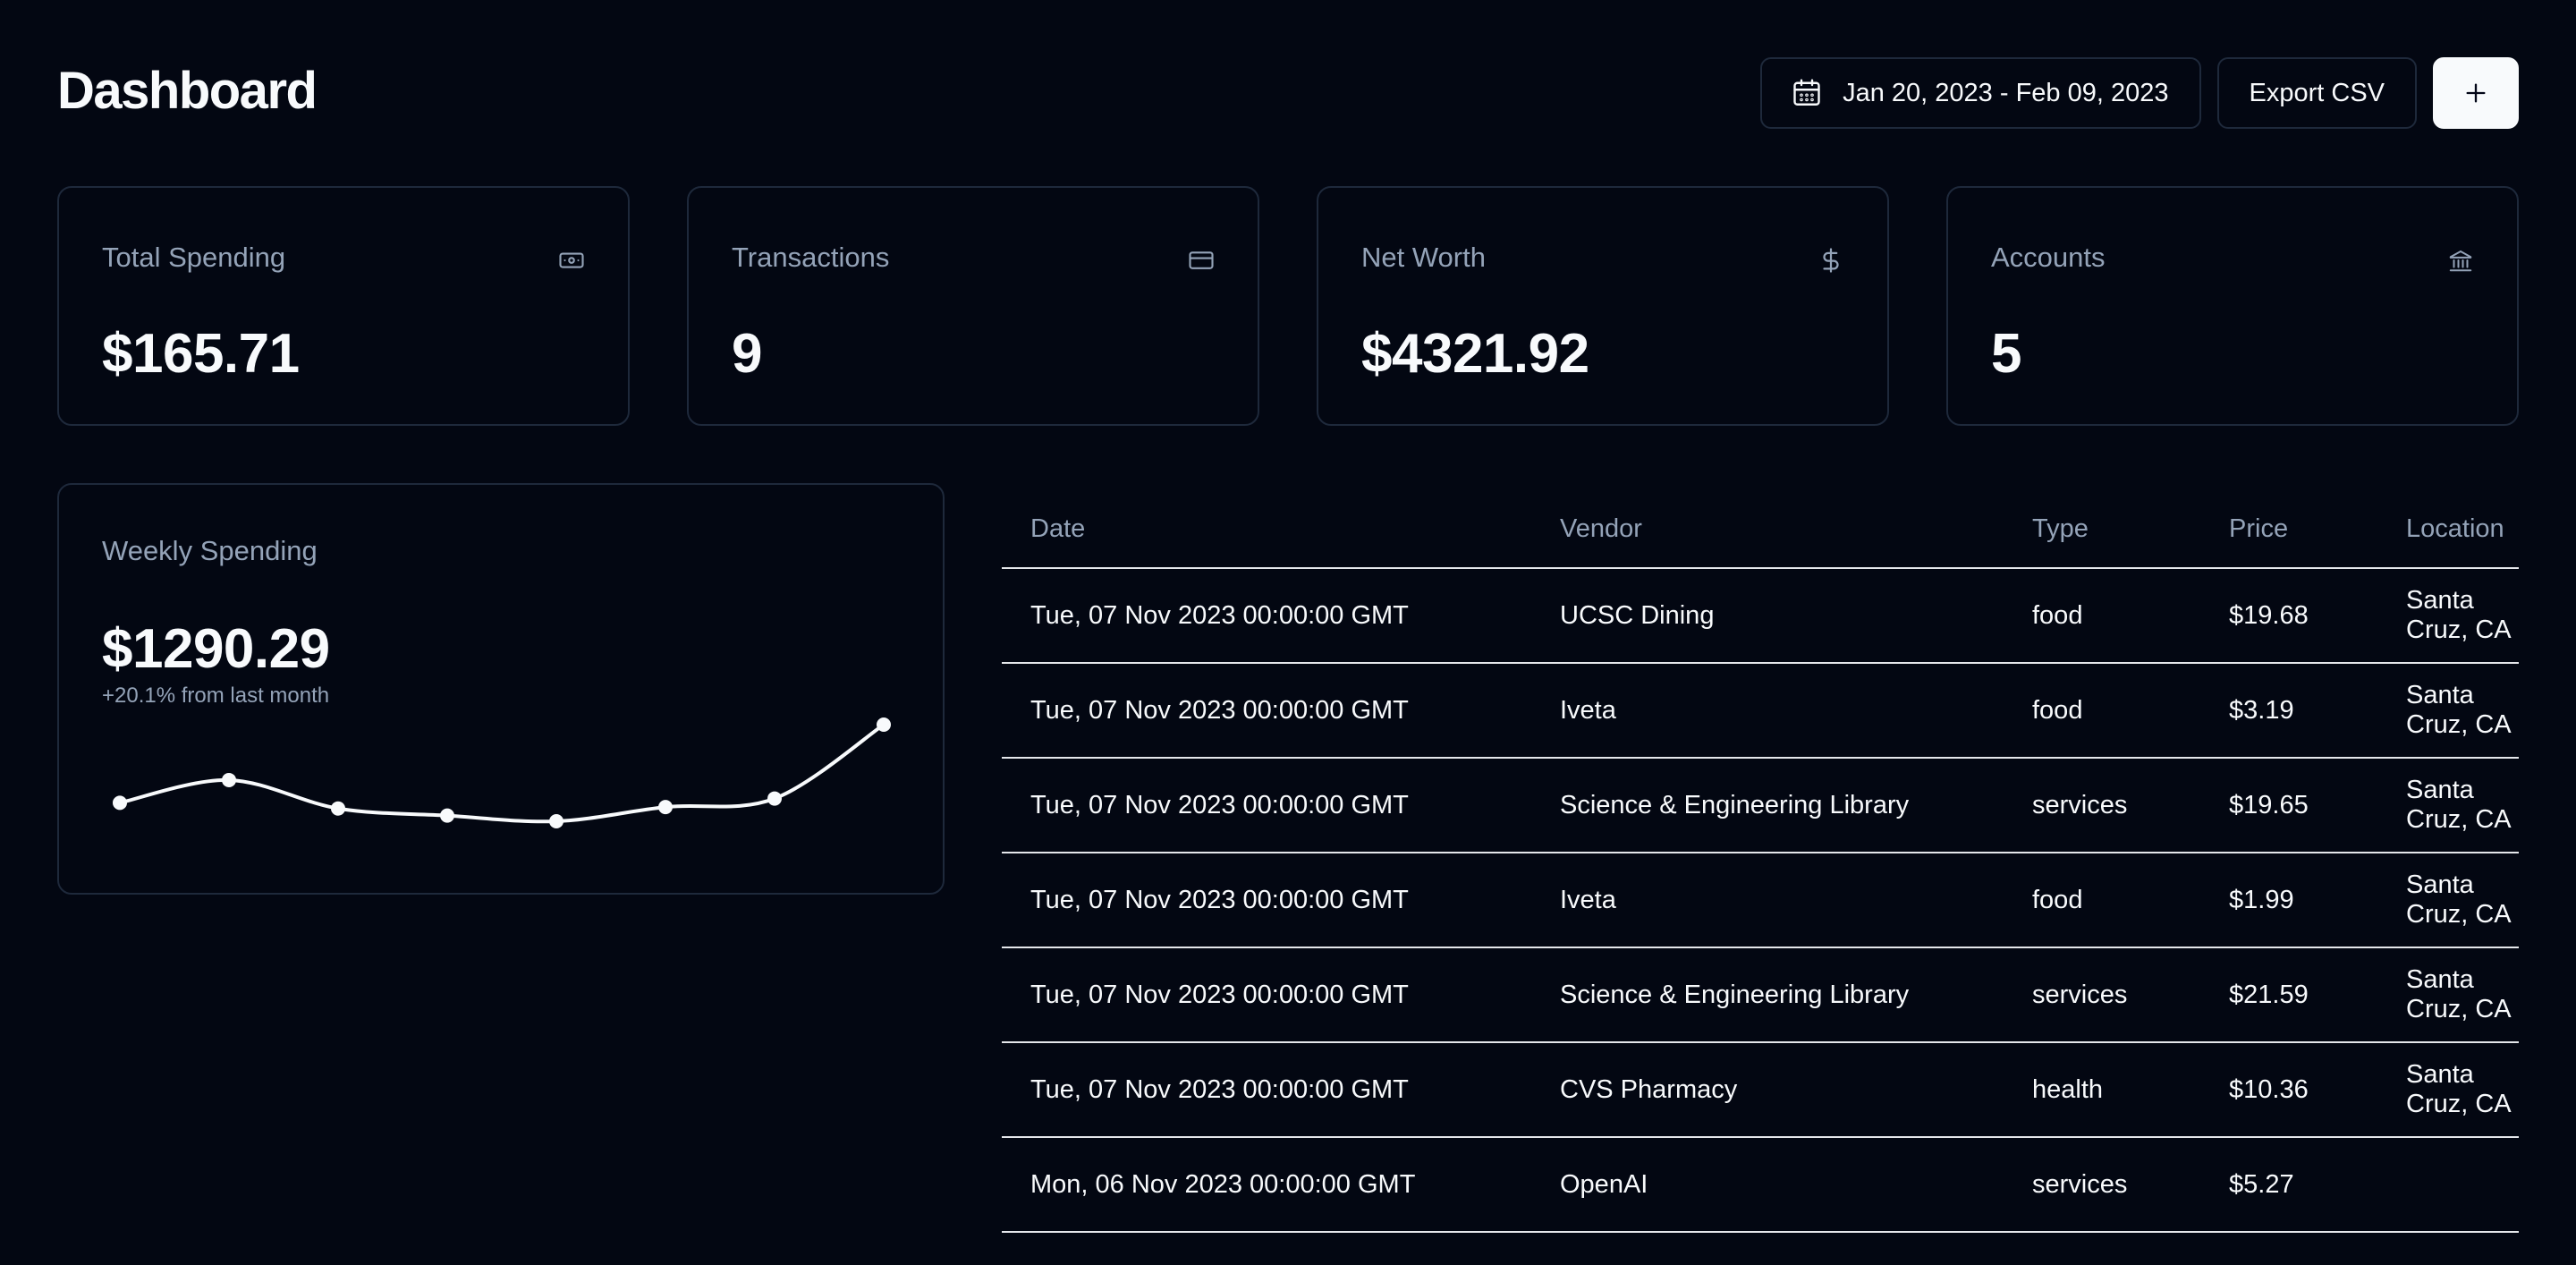 The width and height of the screenshot is (2576, 1265). Describe the element at coordinates (2048, 257) in the screenshot. I see `stat-label: Accounts` at that location.